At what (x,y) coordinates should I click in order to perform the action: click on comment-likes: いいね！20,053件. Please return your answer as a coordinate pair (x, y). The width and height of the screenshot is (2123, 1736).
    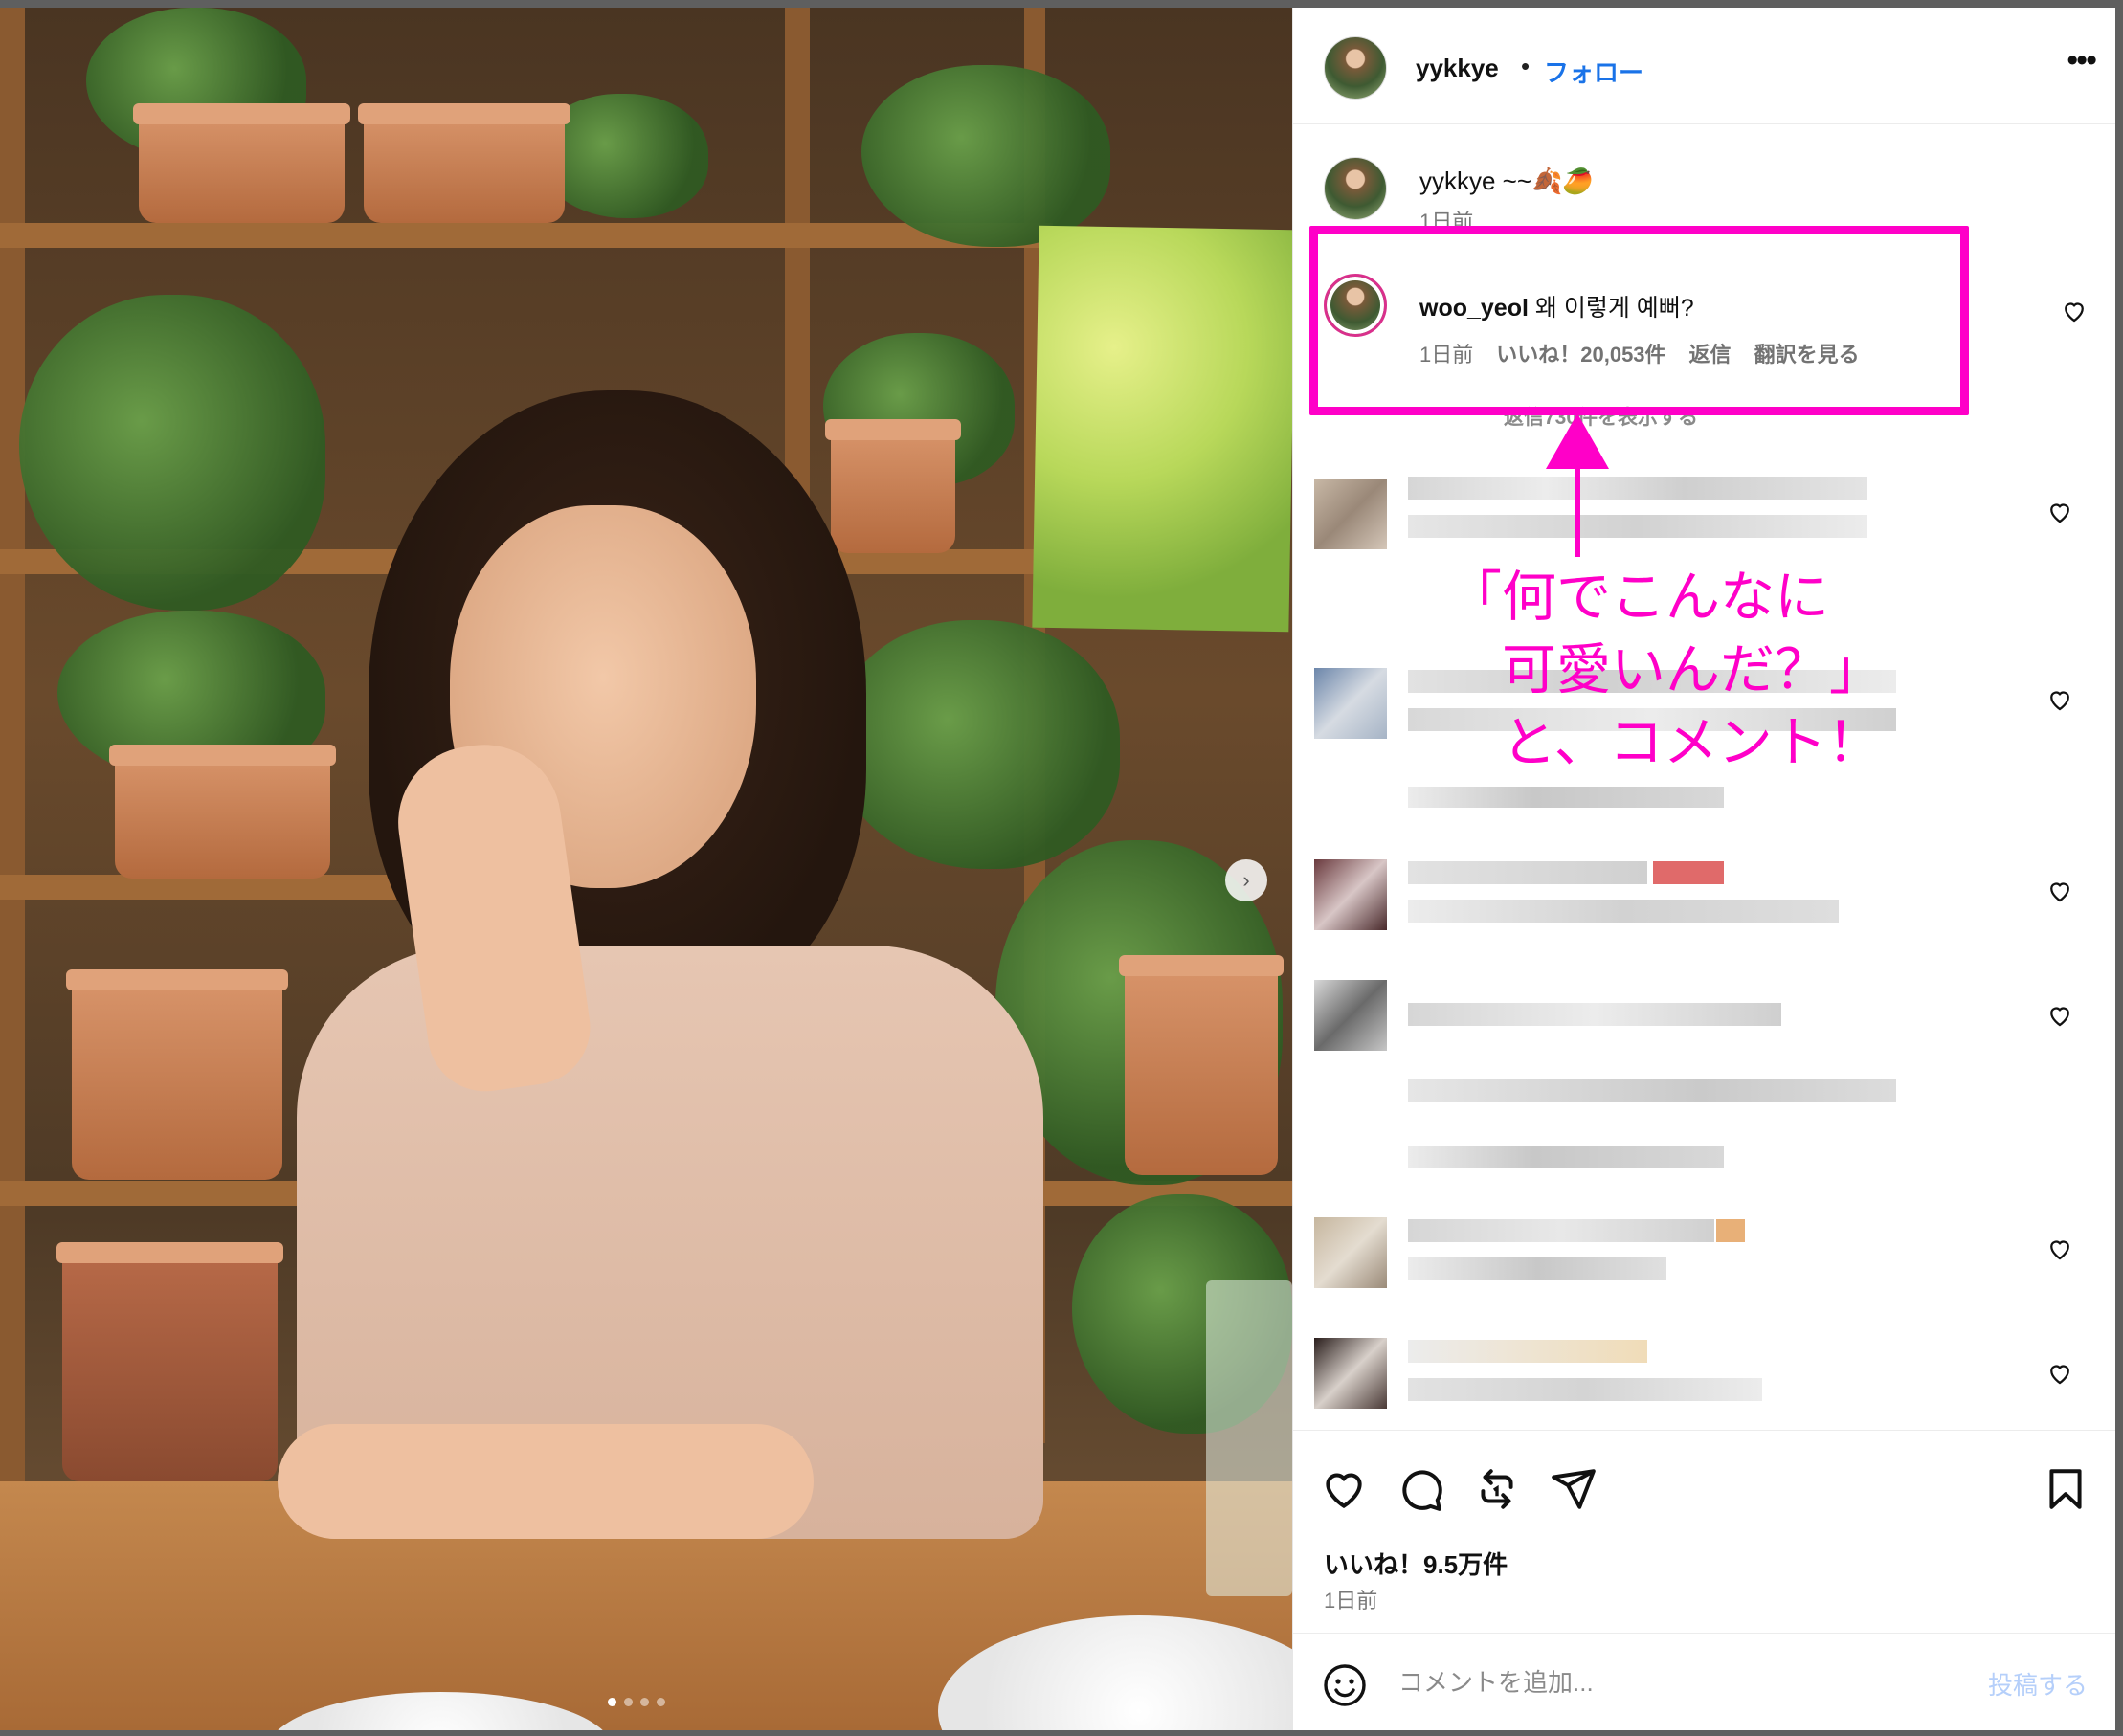
    Looking at the image, I should click on (1580, 353).